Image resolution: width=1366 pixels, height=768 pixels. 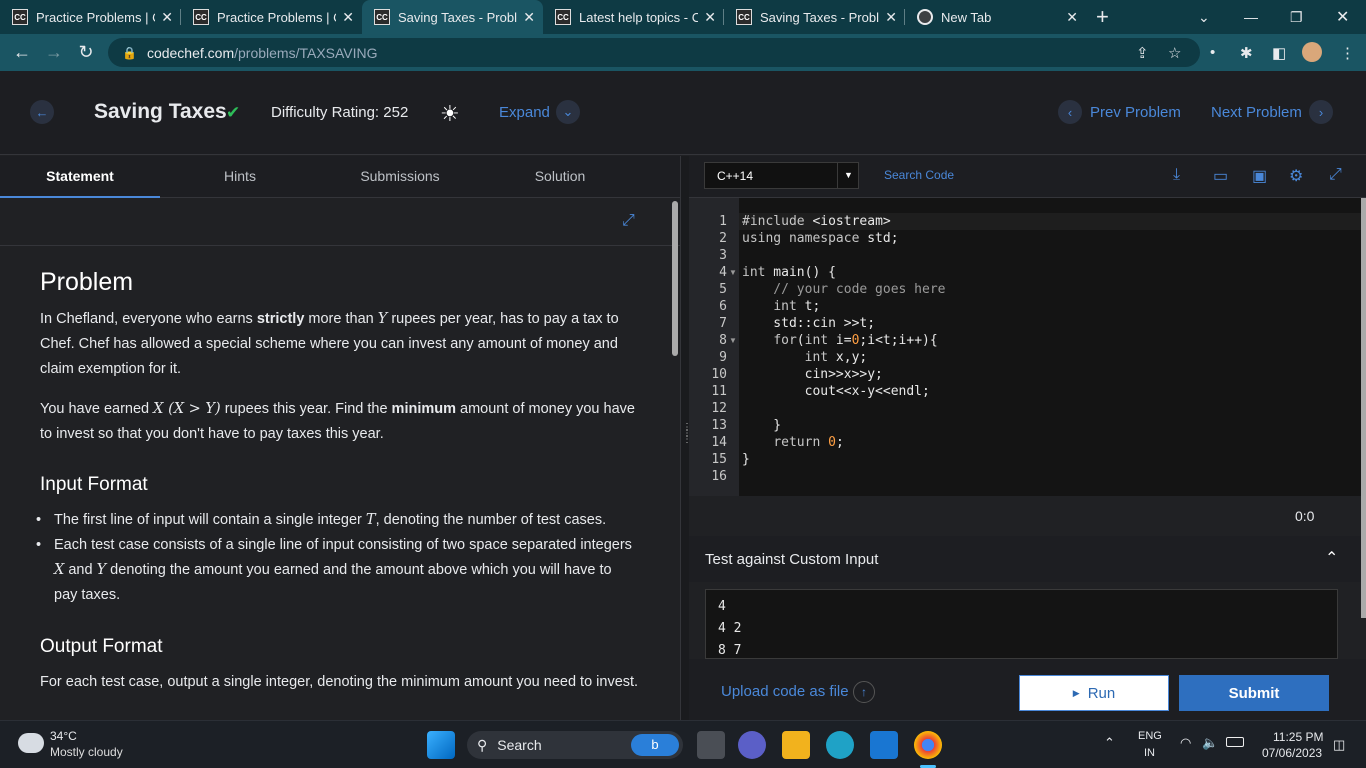 I want to click on prev-problem-link: Prev Problem, so click(x=1135, y=112).